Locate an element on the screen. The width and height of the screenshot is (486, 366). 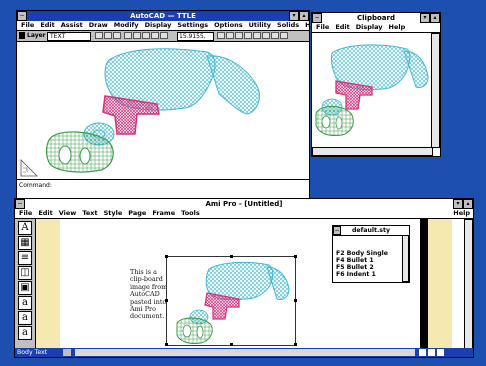
autocad-minimize-icon: ▾ is located at coordinates (294, 16).